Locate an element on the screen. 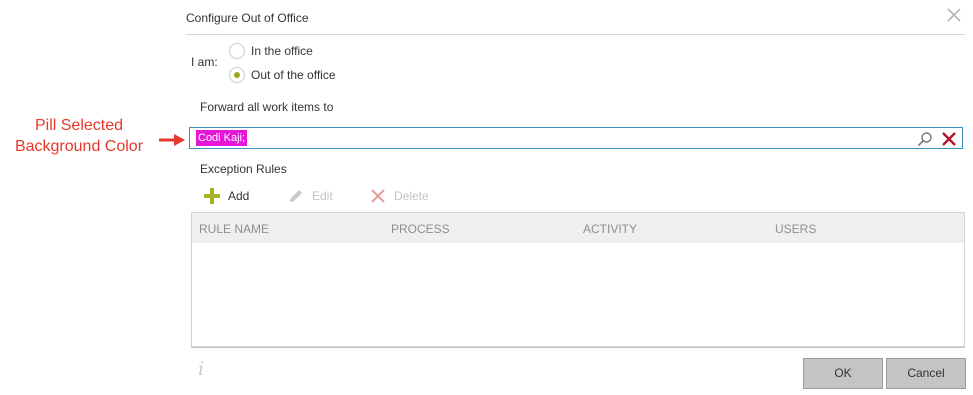 This screenshot has height=395, width=973. radio-in-office-circle is located at coordinates (237, 51).